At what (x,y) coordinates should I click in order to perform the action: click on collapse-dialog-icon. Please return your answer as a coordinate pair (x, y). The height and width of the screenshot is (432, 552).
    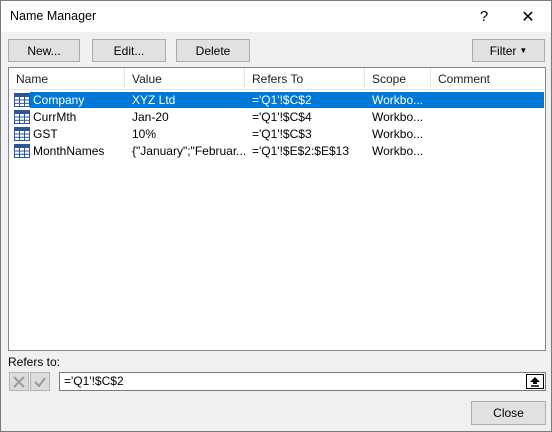
    Looking at the image, I should click on (535, 382).